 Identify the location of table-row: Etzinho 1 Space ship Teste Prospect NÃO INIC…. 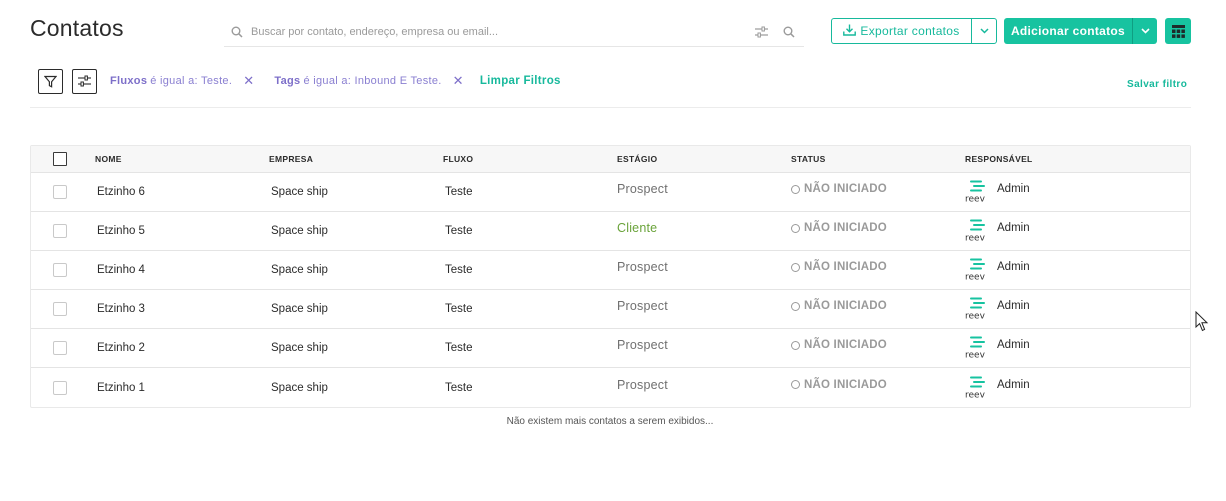
(610, 387).